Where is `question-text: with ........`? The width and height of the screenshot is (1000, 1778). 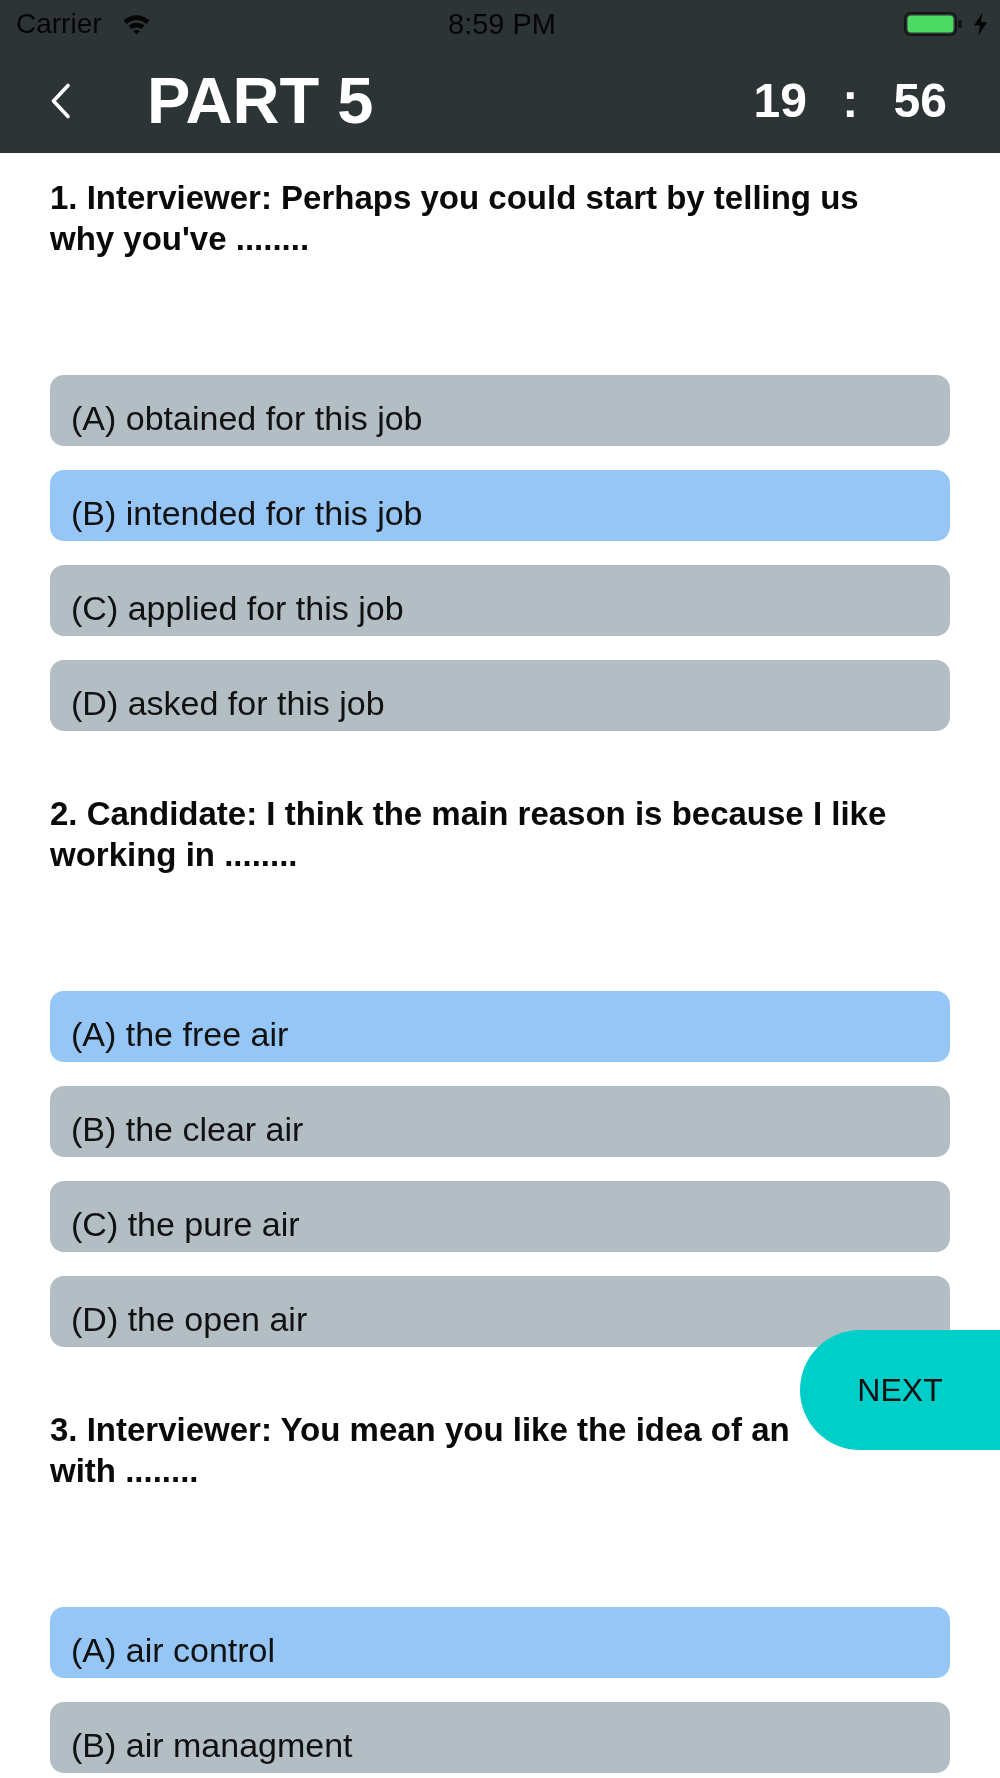 question-text: with ........ is located at coordinates (124, 1471).